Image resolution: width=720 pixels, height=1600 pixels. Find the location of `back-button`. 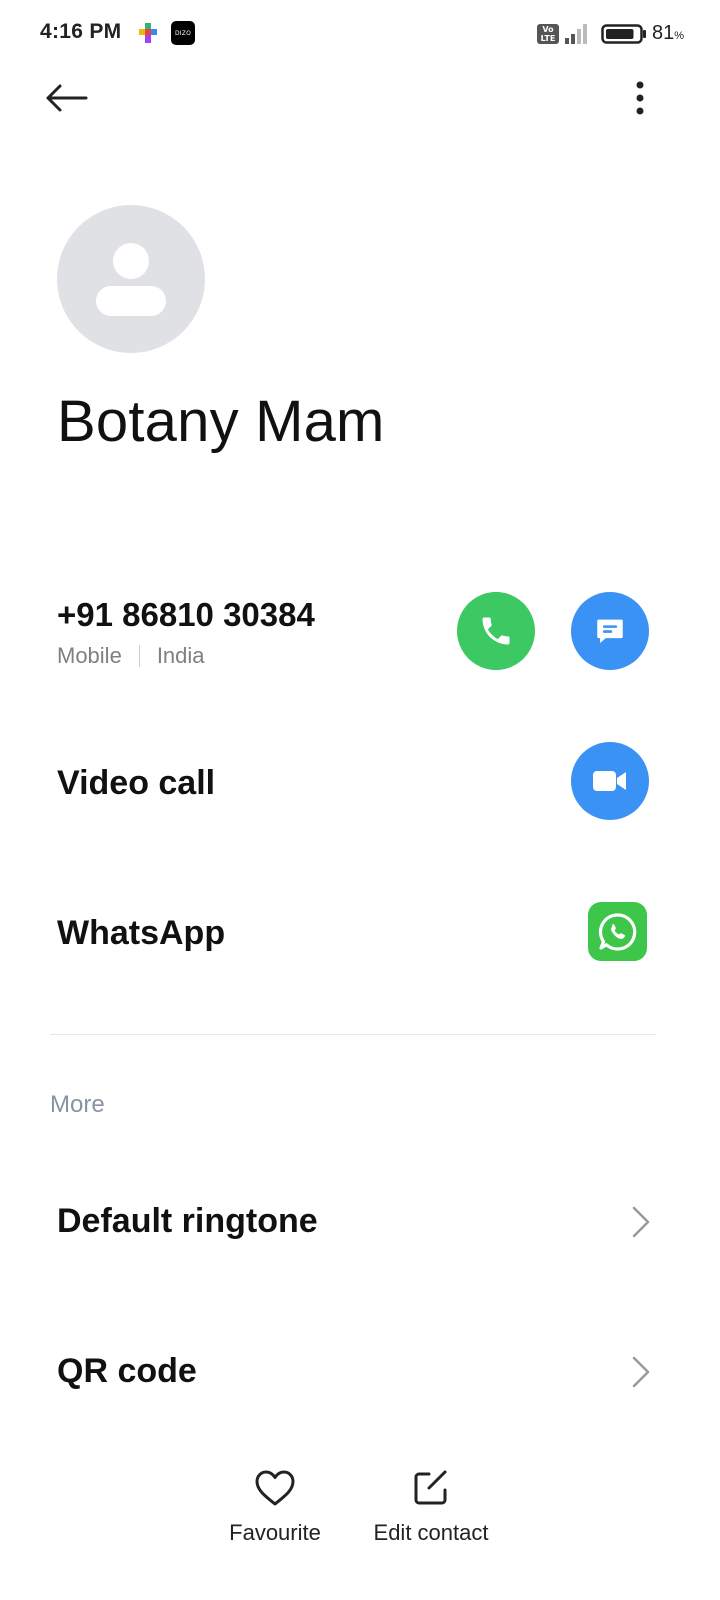

back-button is located at coordinates (66, 98).